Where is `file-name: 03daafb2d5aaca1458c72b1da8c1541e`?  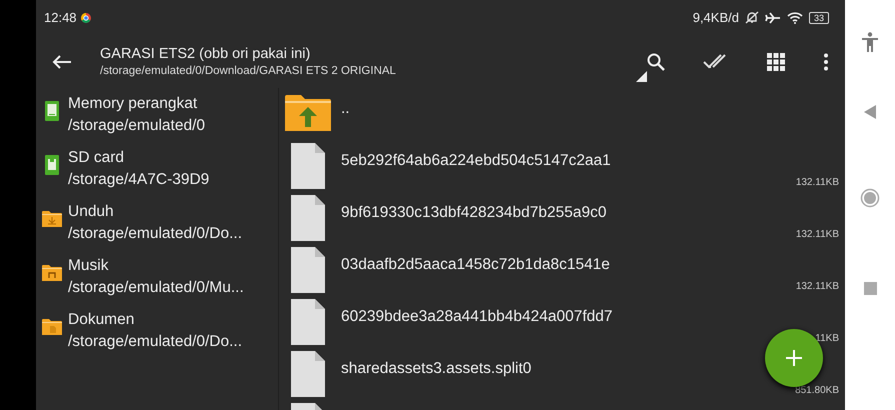 file-name: 03daafb2d5aaca1458c72b1da8c1541e is located at coordinates (475, 265).